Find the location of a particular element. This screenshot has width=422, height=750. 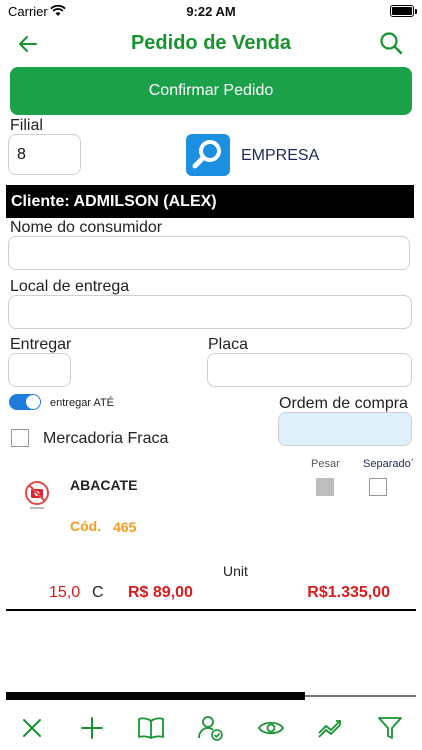

bottom-toolbar is located at coordinates (211, 728).